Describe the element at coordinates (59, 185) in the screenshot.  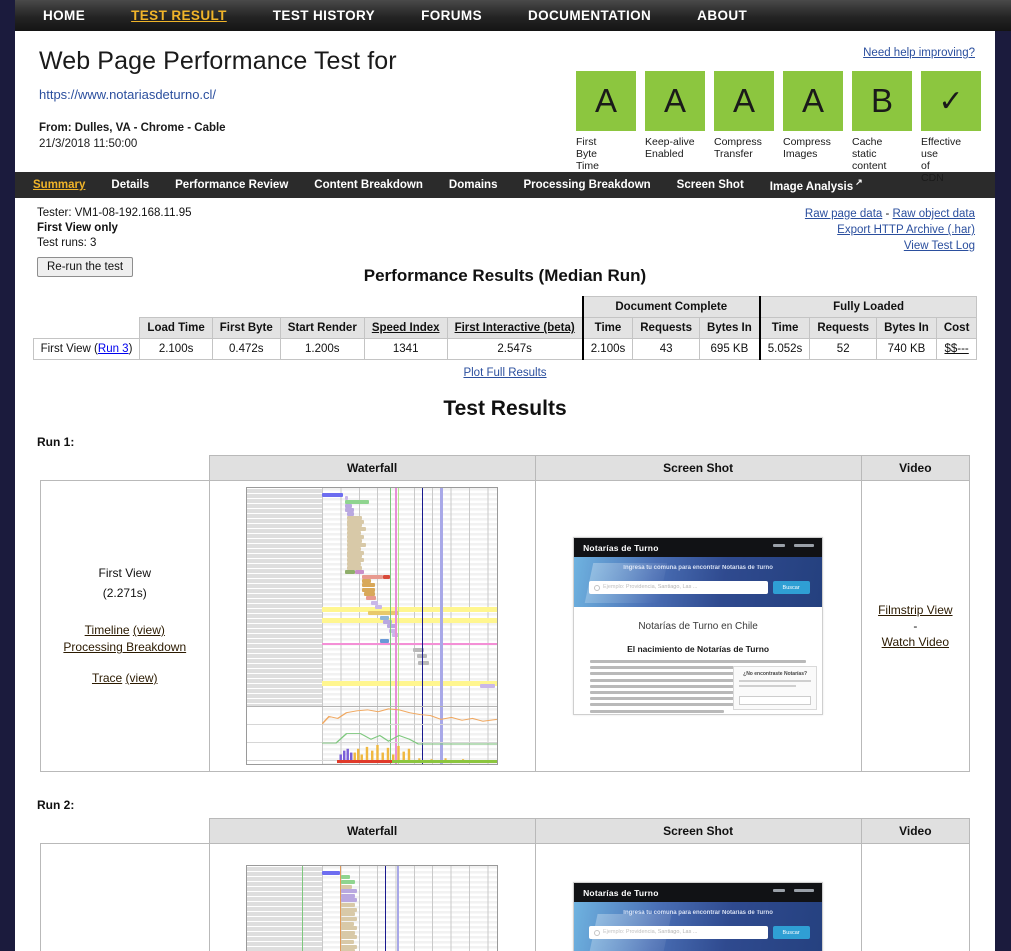
I see `tab-summary: Summary` at that location.